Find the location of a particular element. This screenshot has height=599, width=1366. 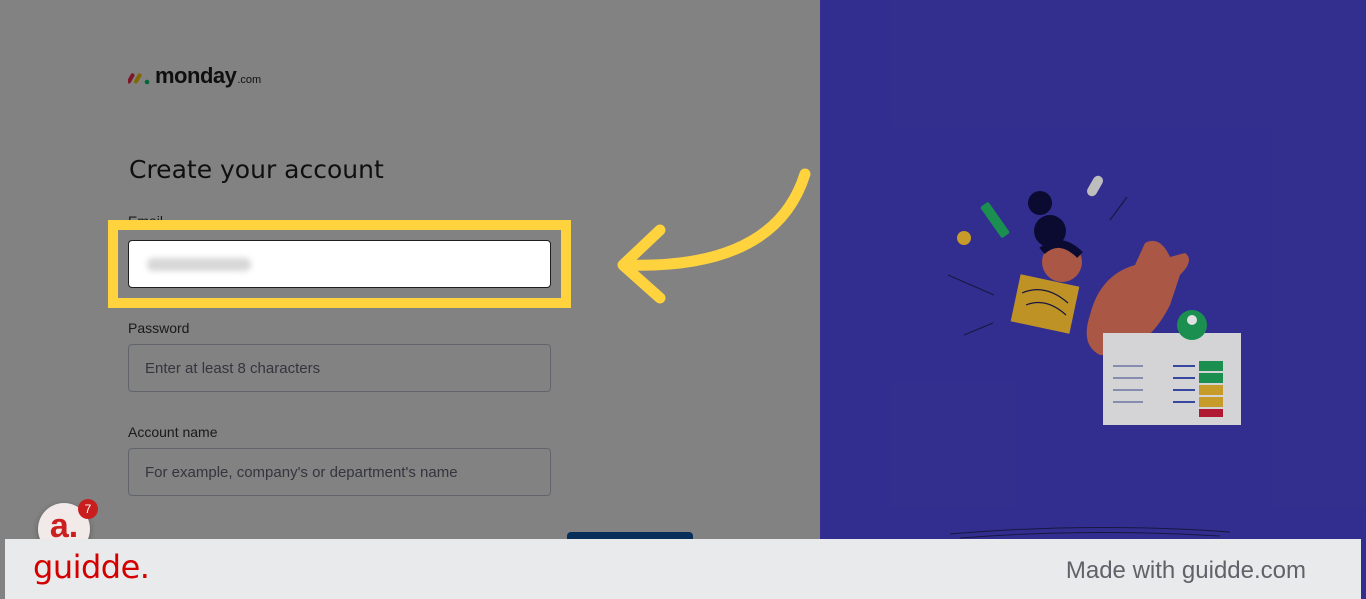

logo-word: monday is located at coordinates (196, 75).